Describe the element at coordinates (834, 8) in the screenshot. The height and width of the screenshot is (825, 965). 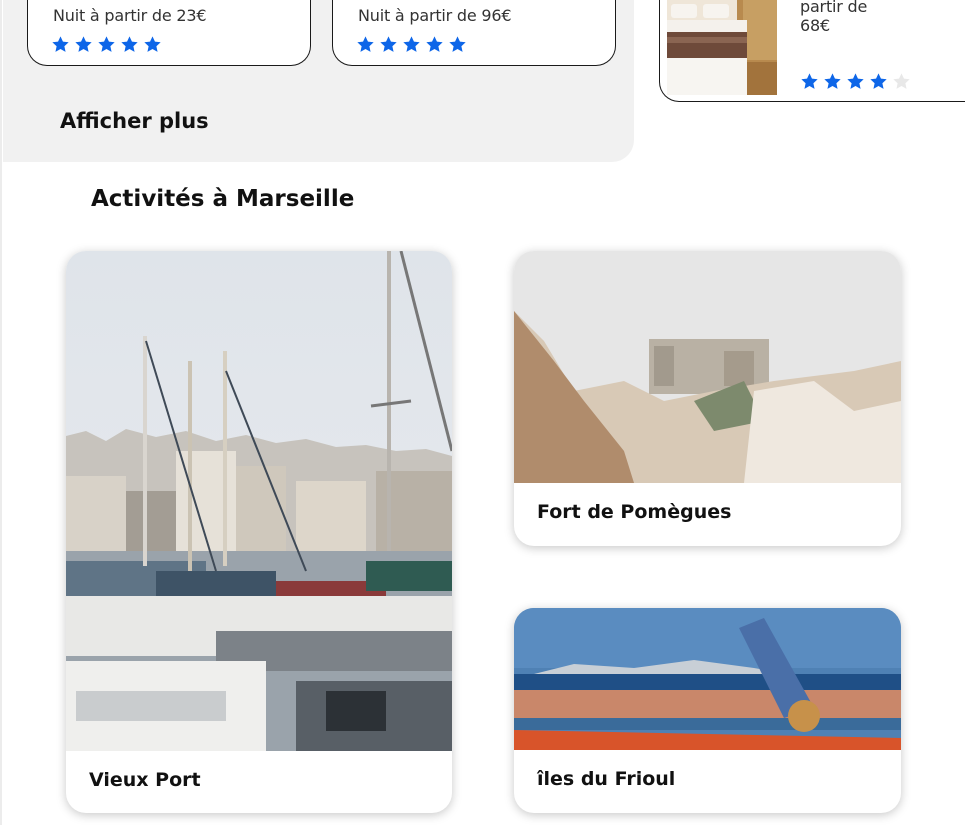
I see `hotel-price-line1: partir de` at that location.